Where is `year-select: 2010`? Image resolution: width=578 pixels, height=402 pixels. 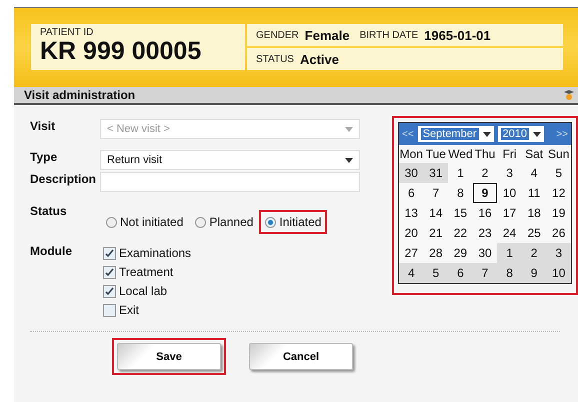
year-select: 2010 is located at coordinates (521, 134).